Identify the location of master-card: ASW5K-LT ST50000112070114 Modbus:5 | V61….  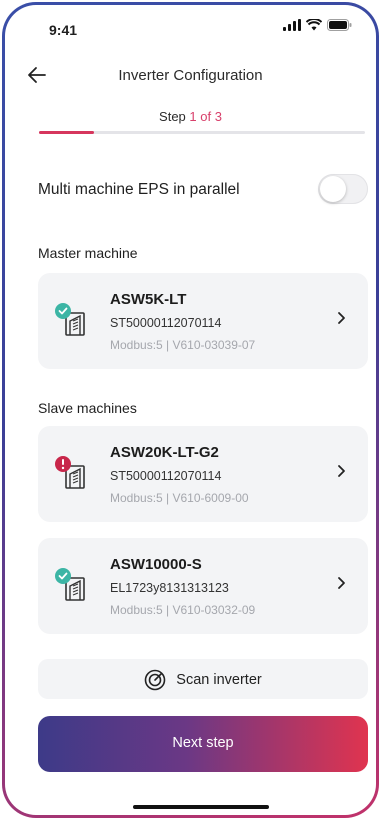
(203, 321).